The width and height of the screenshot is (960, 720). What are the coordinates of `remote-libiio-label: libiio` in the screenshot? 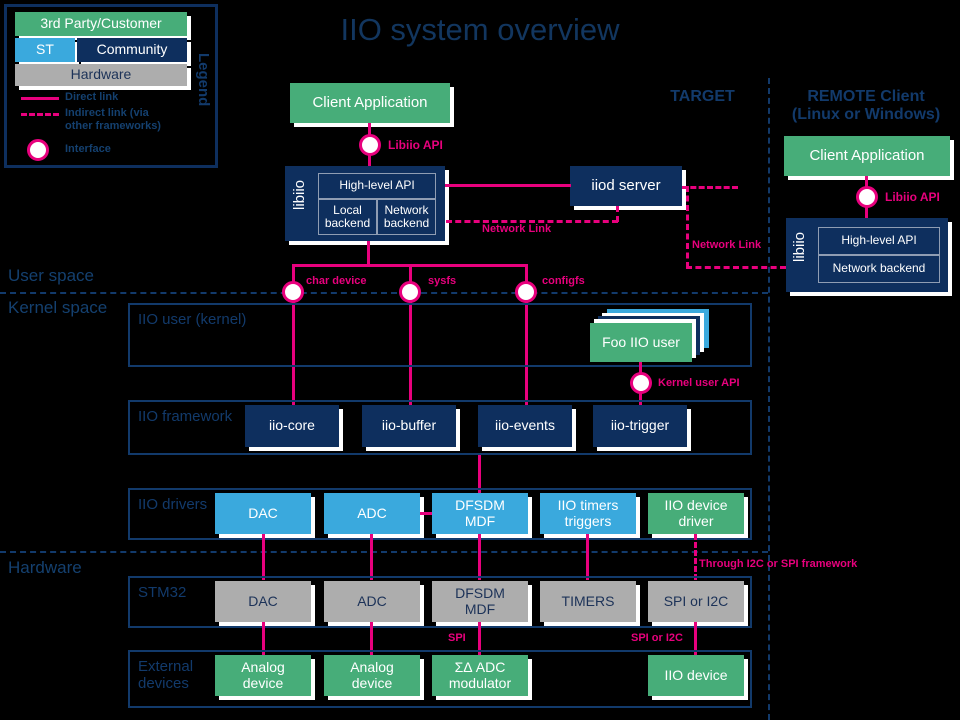 It's located at (799, 247).